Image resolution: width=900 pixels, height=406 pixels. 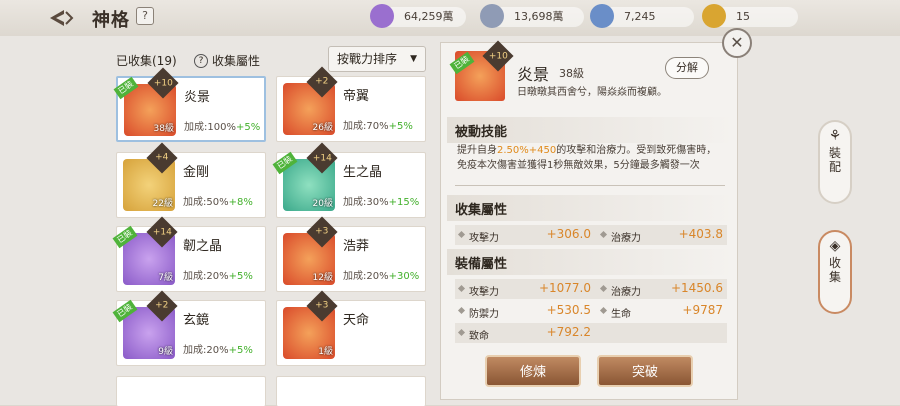 What do you see at coordinates (382, 16) in the screenshot?
I see `purple-crystal-icon` at bounding box center [382, 16].